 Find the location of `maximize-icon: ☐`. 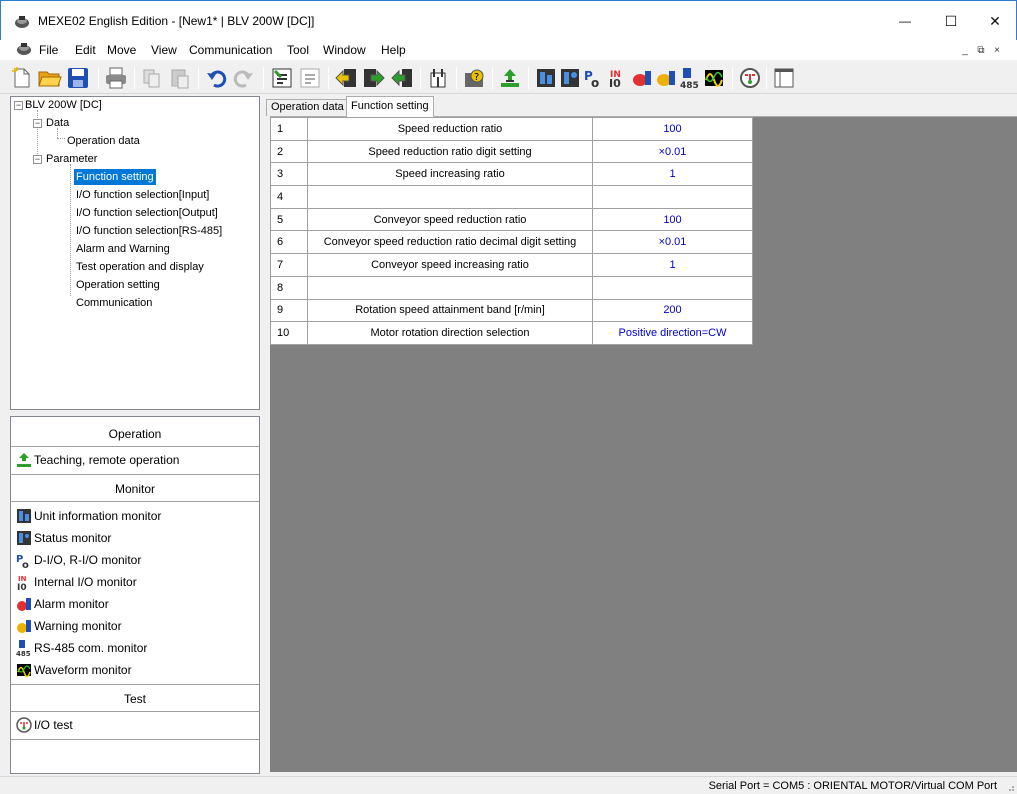

maximize-icon: ☐ is located at coordinates (951, 20).